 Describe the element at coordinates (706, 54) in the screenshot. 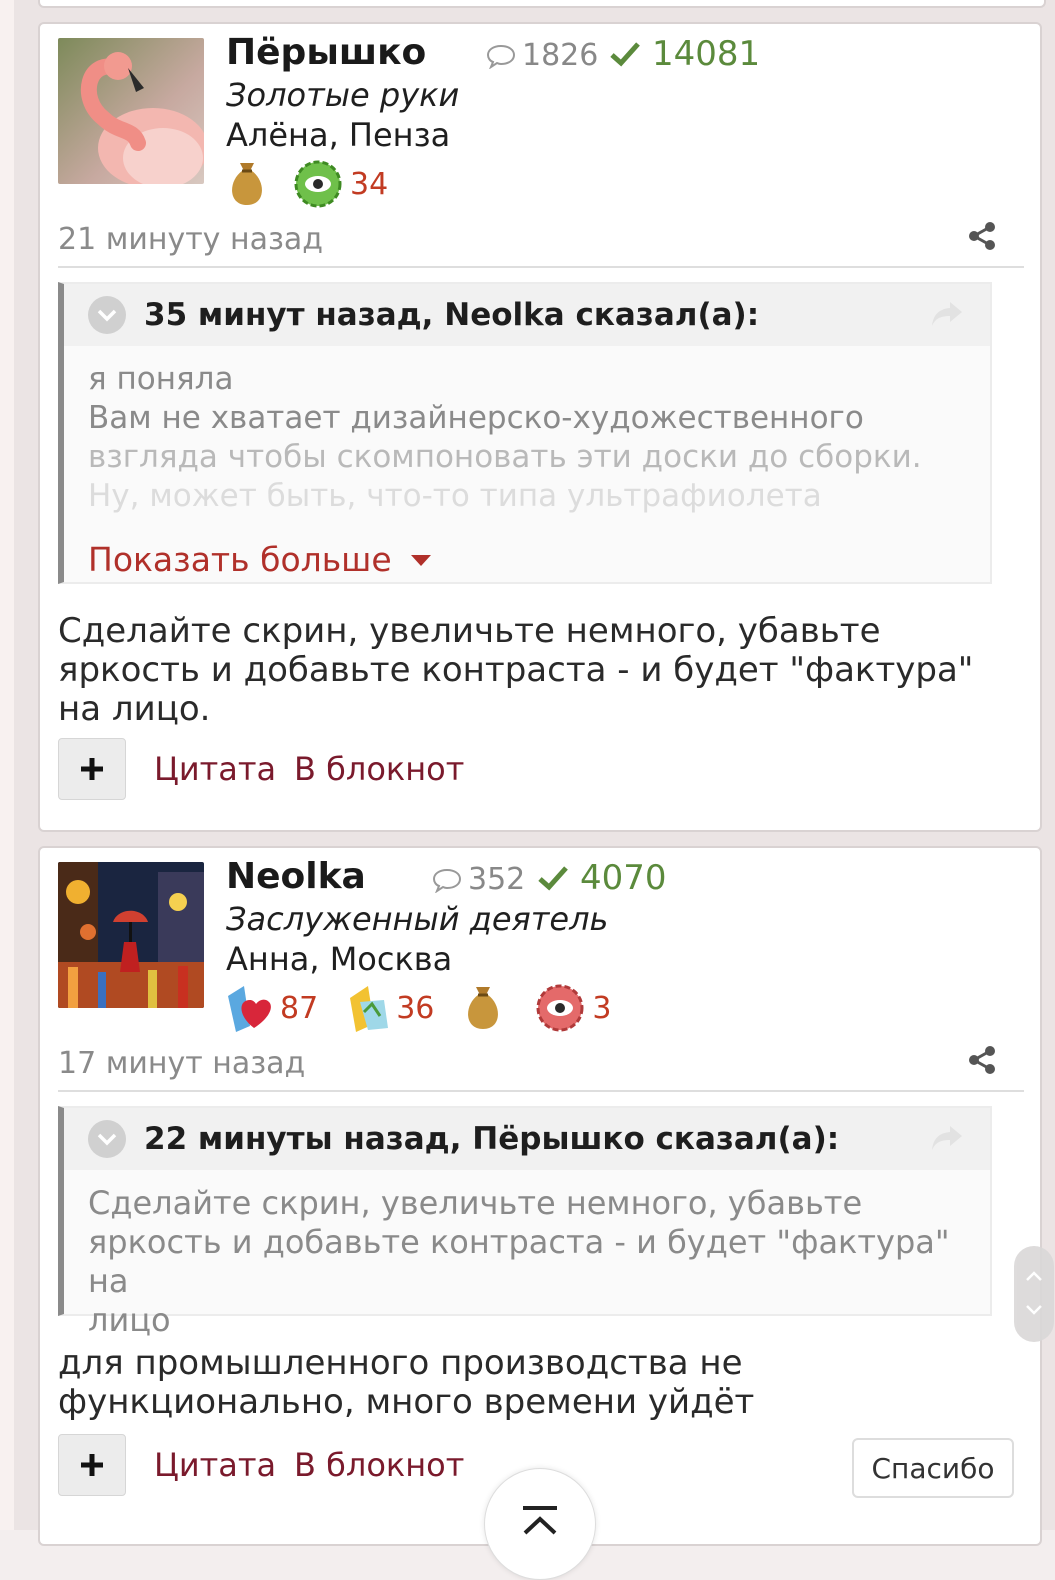

I see `reputation-value: 14081` at that location.